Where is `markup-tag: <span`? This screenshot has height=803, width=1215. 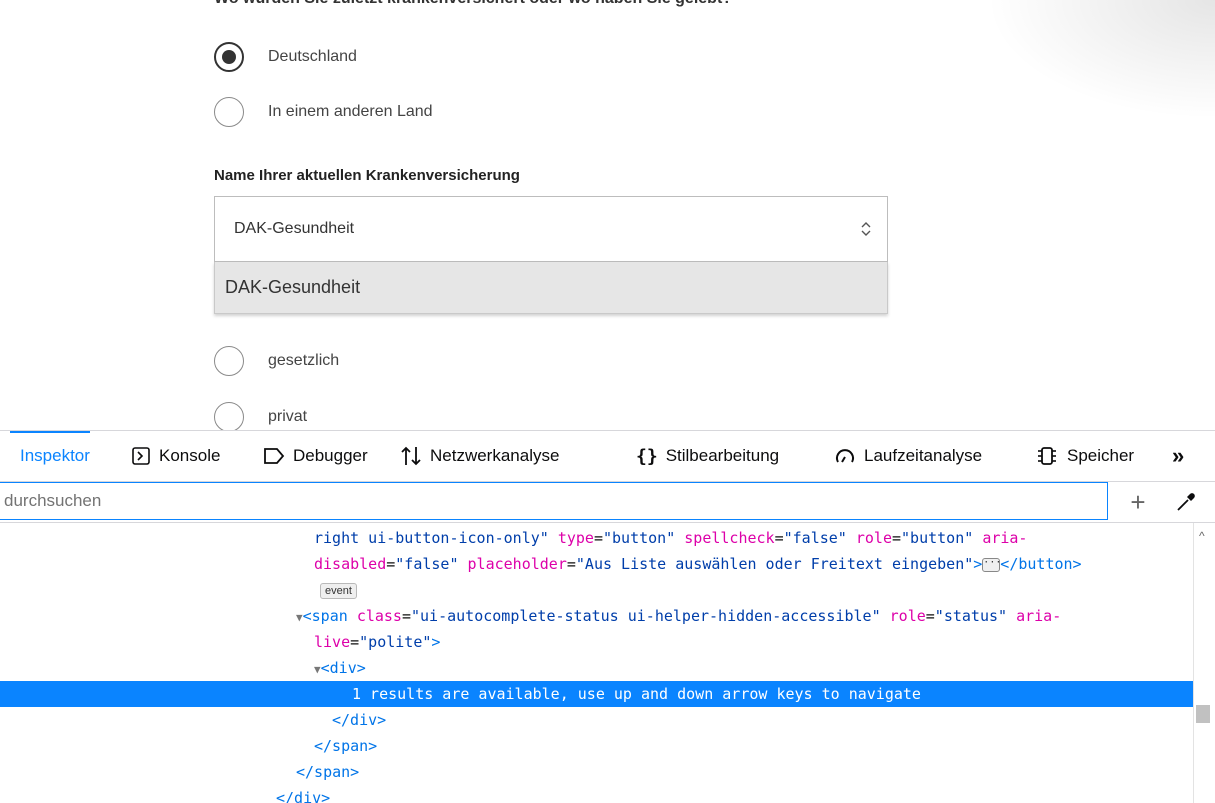
markup-tag: <span is located at coordinates (325, 616).